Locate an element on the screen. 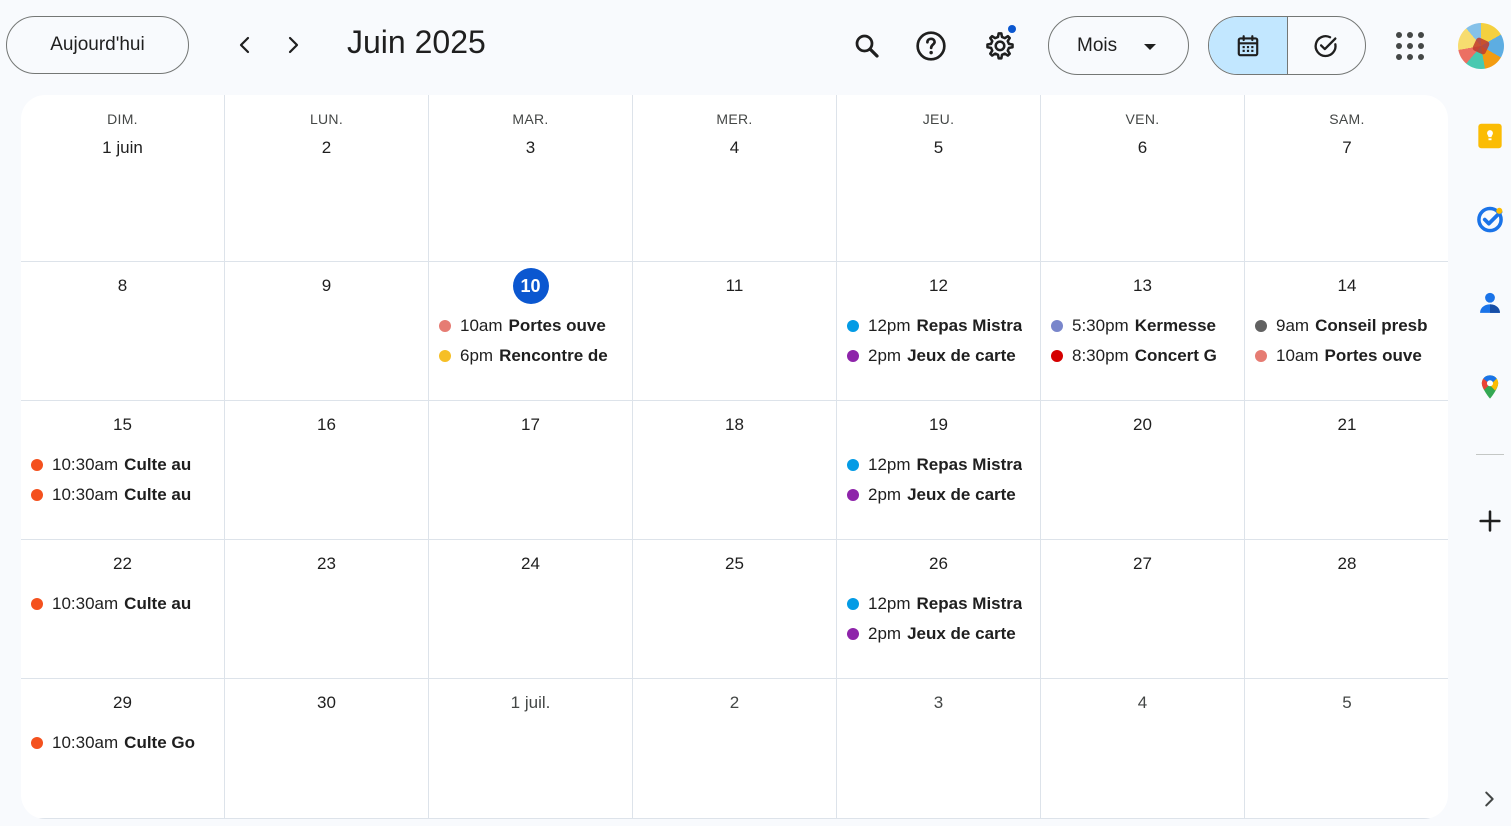  day-cell: 4 is located at coordinates (1143, 749).